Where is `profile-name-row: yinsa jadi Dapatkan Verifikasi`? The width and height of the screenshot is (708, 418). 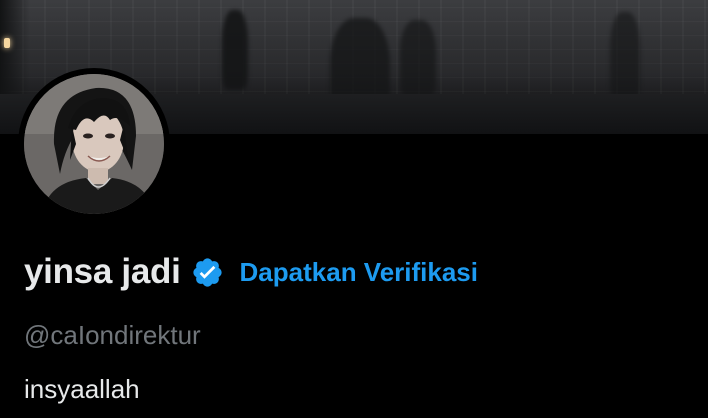
profile-name-row: yinsa jadi Dapatkan Verifikasi is located at coordinates (251, 272).